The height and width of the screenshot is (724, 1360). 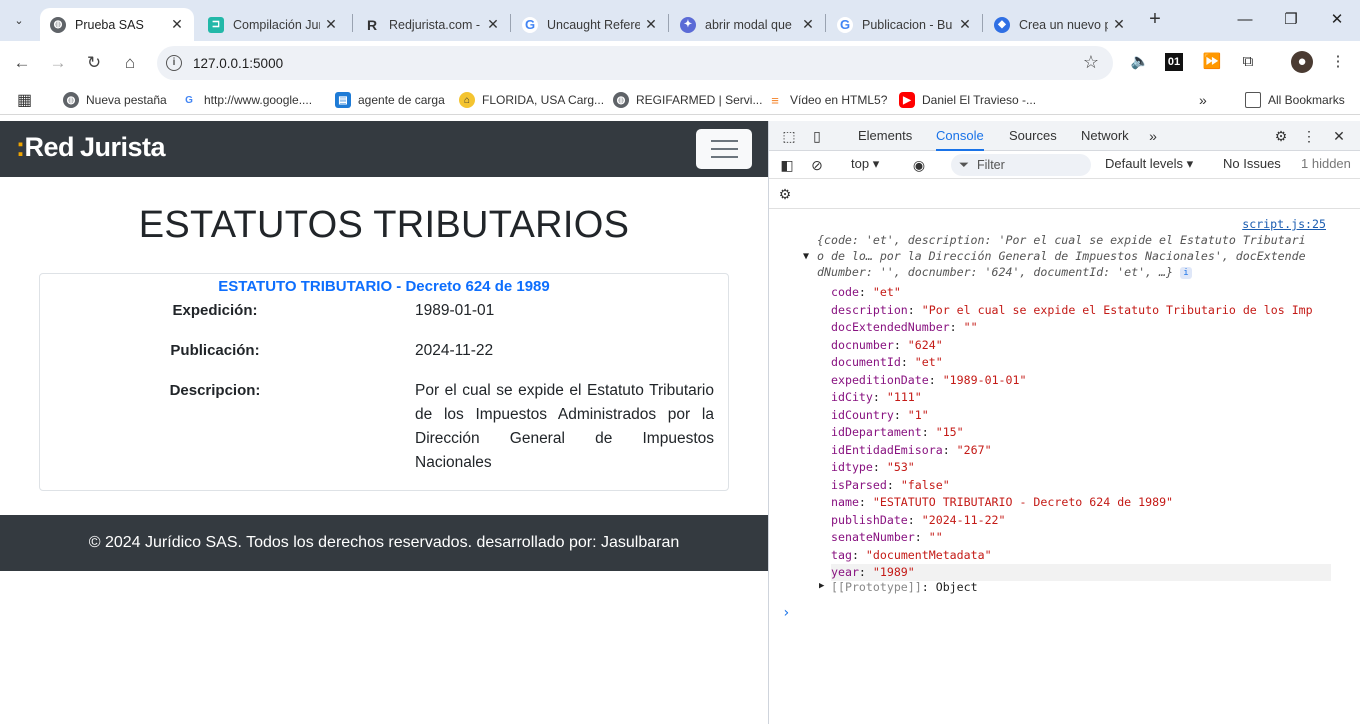 What do you see at coordinates (1081, 432) in the screenshot?
I see `property-row: idDepartament: "15"` at bounding box center [1081, 432].